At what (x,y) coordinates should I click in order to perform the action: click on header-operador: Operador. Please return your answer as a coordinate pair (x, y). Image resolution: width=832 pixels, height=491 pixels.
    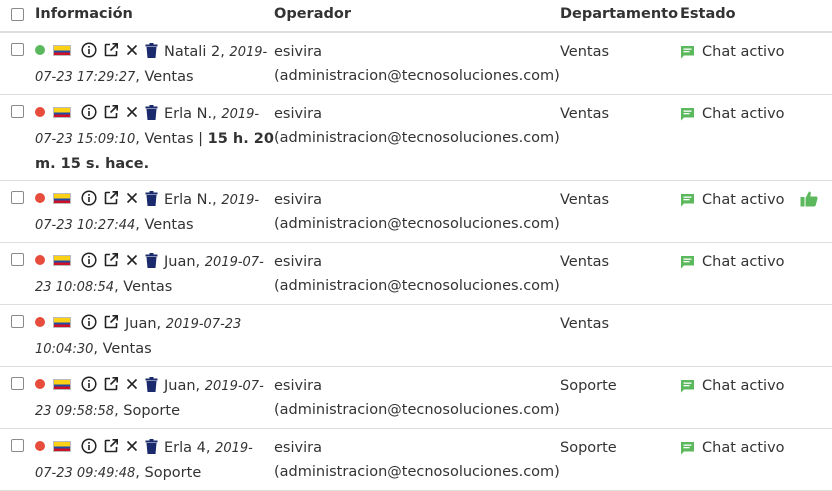
    Looking at the image, I should click on (417, 16).